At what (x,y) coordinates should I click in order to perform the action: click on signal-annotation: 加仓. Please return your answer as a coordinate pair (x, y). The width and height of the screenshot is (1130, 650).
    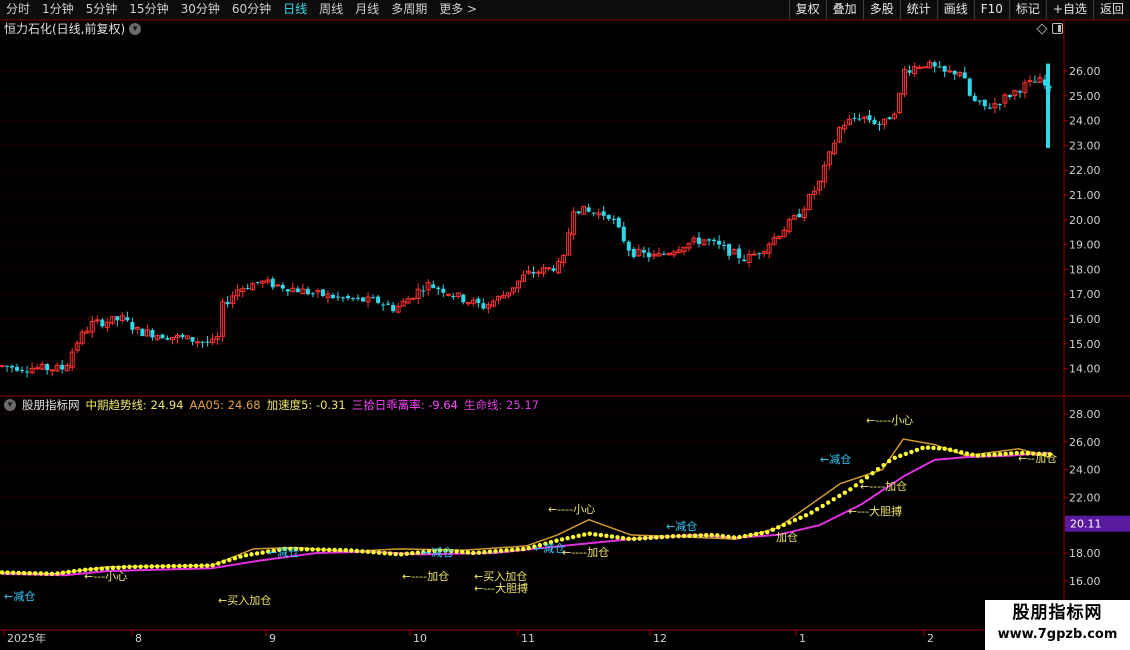
    Looking at the image, I should click on (787, 537).